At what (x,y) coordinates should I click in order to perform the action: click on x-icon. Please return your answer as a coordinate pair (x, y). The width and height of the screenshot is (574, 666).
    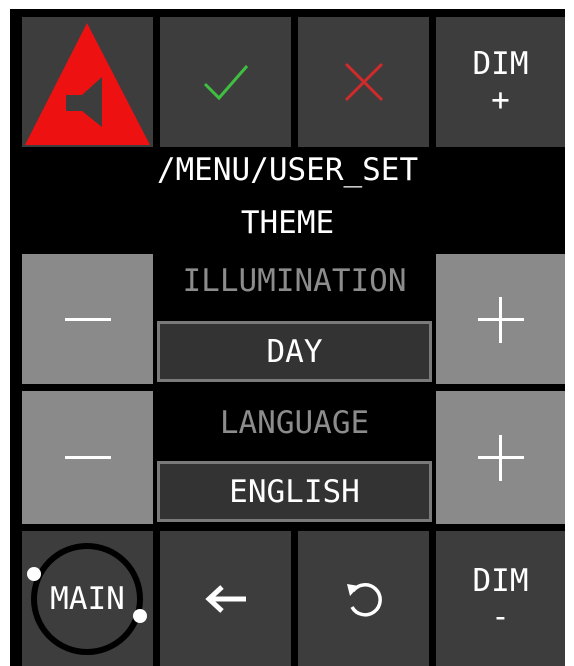
    Looking at the image, I should click on (363, 82).